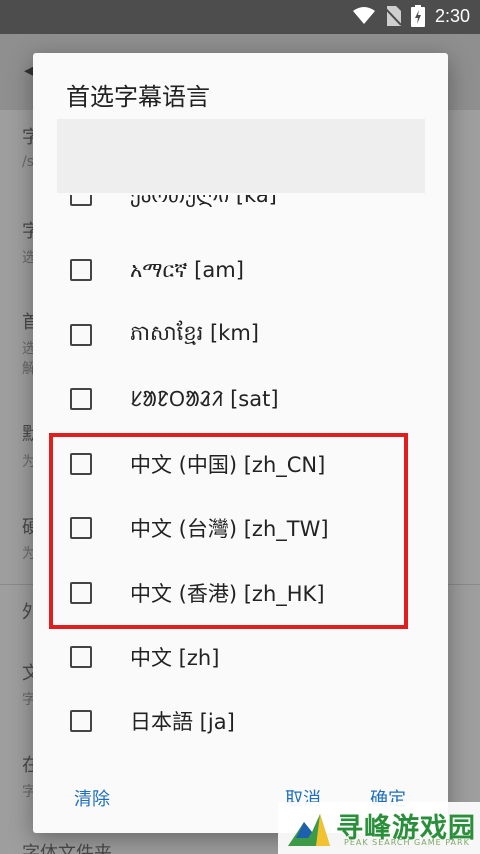 The image size is (480, 854). Describe the element at coordinates (407, 842) in the screenshot. I see `watermark-subtext: PEAK SEARCH GAME PARK` at that location.